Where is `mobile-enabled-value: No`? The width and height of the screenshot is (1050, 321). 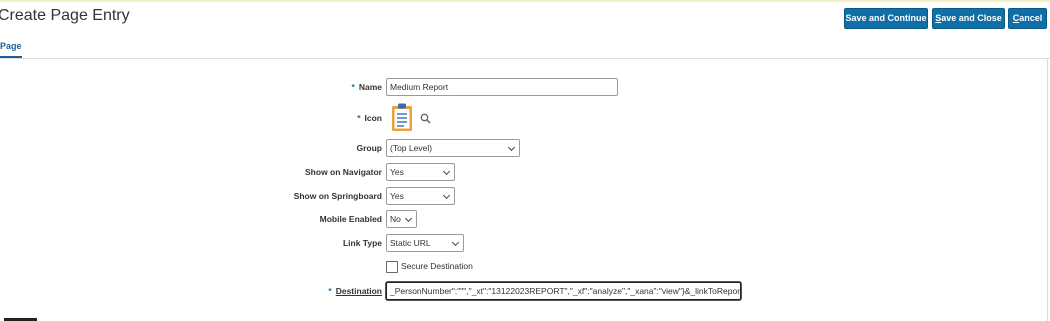
mobile-enabled-value: No is located at coordinates (395, 219).